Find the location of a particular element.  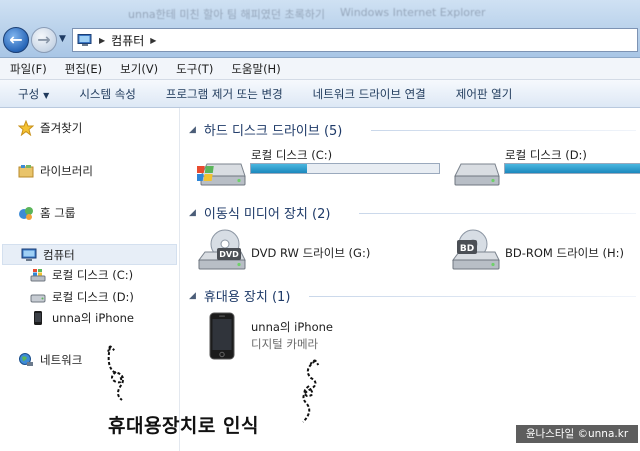

sidebar-label: 네트워크 is located at coordinates (61, 360).